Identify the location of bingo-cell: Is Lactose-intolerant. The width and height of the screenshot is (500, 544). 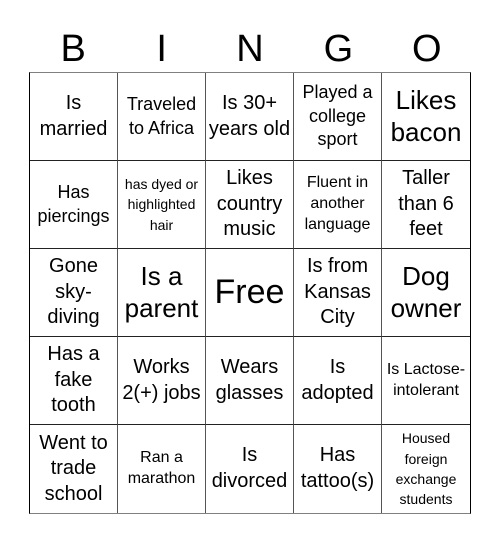
(426, 381).